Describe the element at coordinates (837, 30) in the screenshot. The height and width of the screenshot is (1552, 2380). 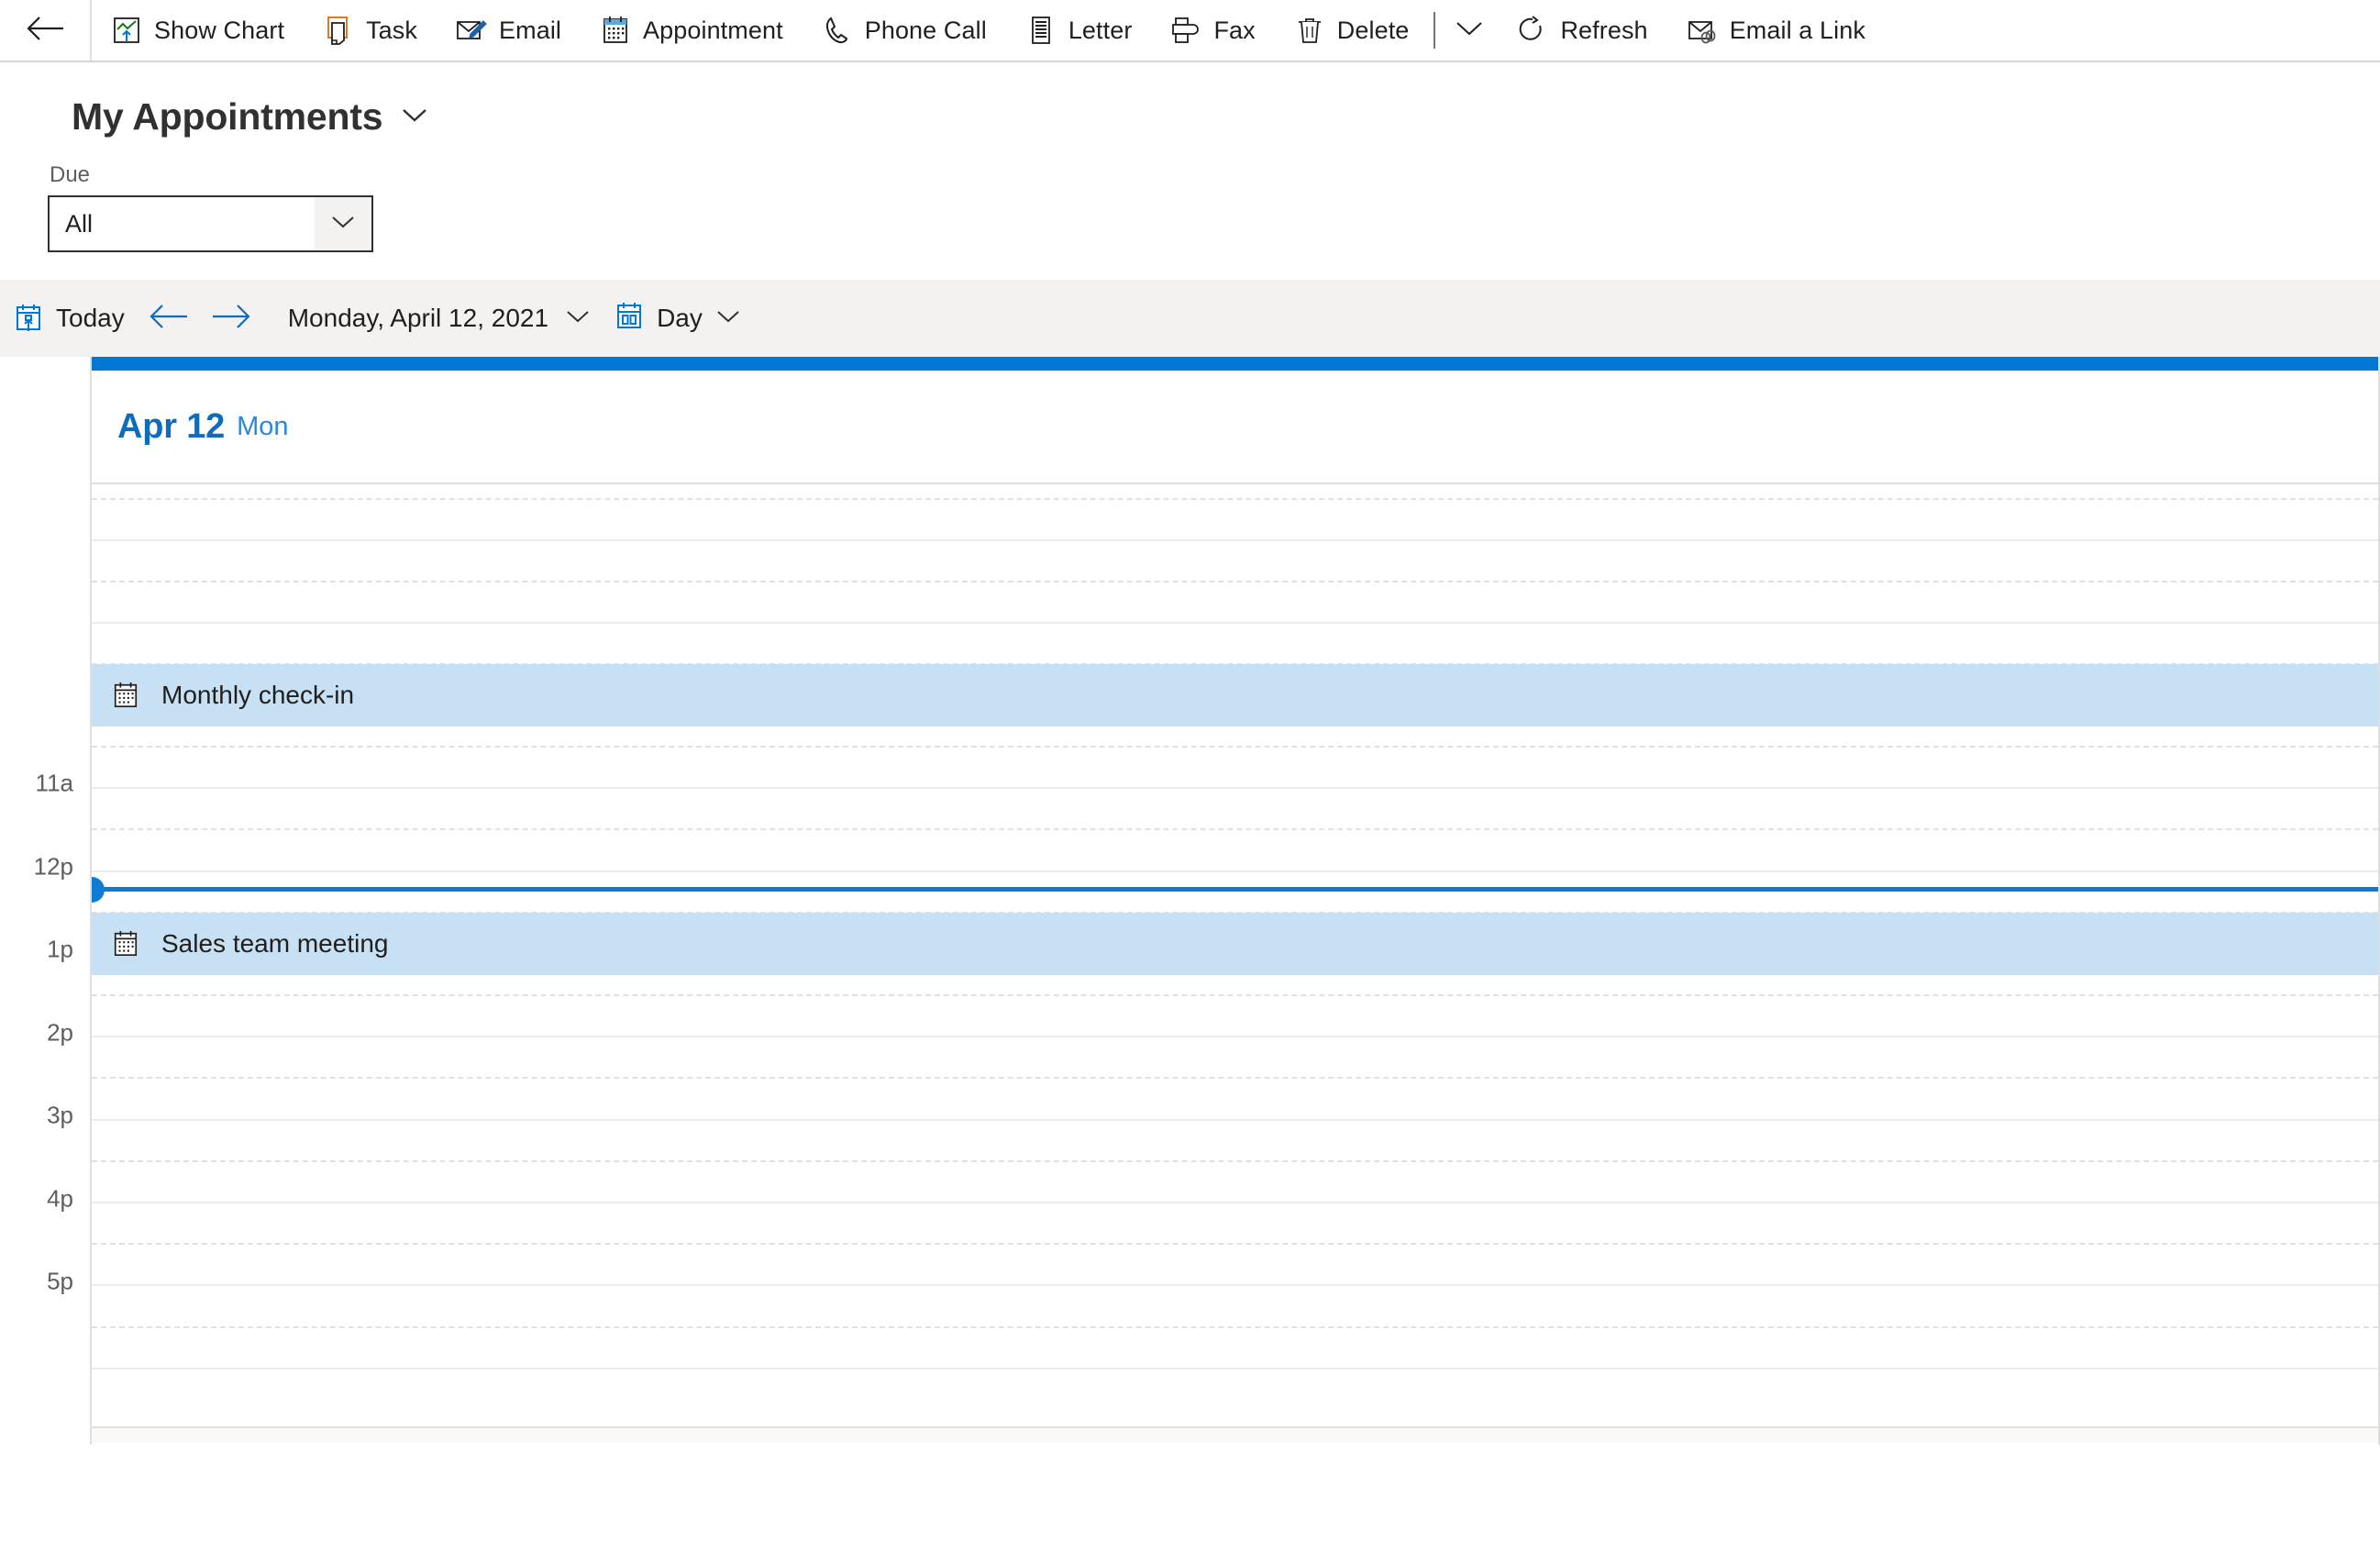
I see `phone-icon` at that location.